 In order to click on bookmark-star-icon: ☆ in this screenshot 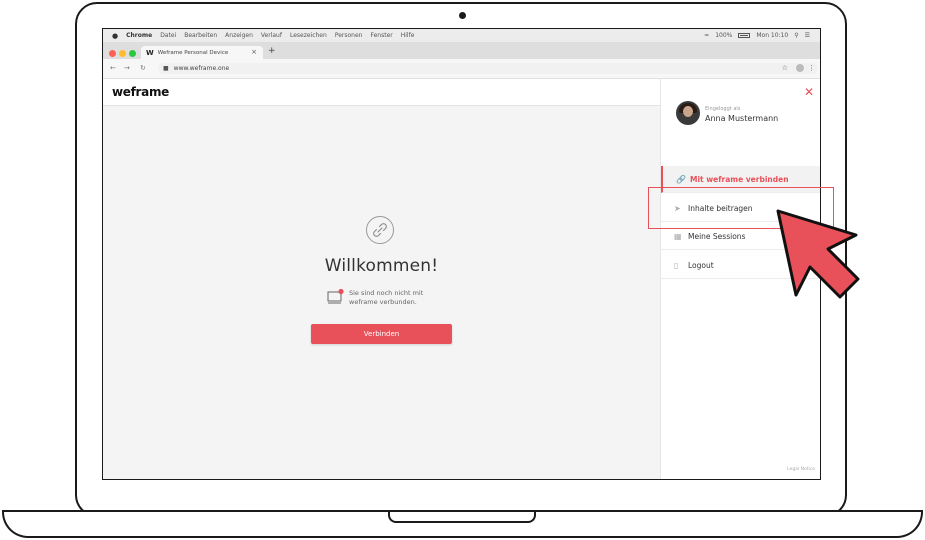, I will do `click(785, 68)`.